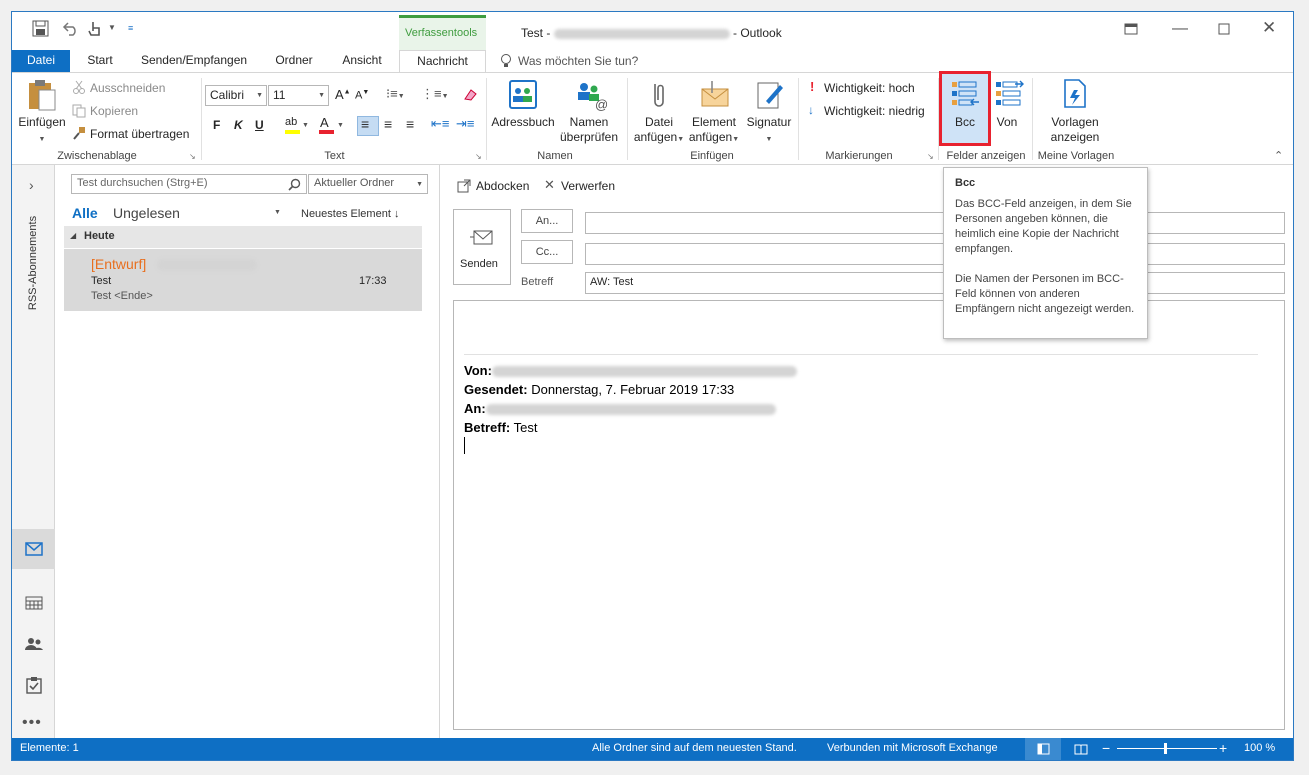 This screenshot has width=1309, height=775. I want to click on clipboard-launcher-icon: ↘, so click(192, 156).